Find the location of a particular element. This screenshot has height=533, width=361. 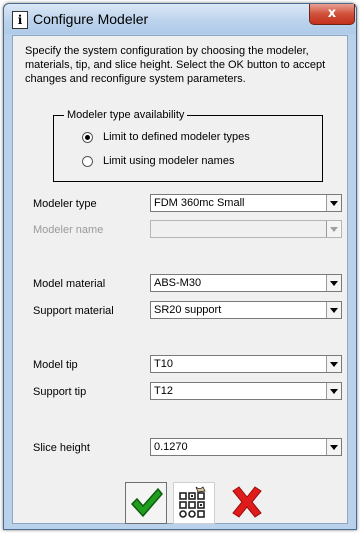

slice-height-label: Slice height is located at coordinates (61, 448).